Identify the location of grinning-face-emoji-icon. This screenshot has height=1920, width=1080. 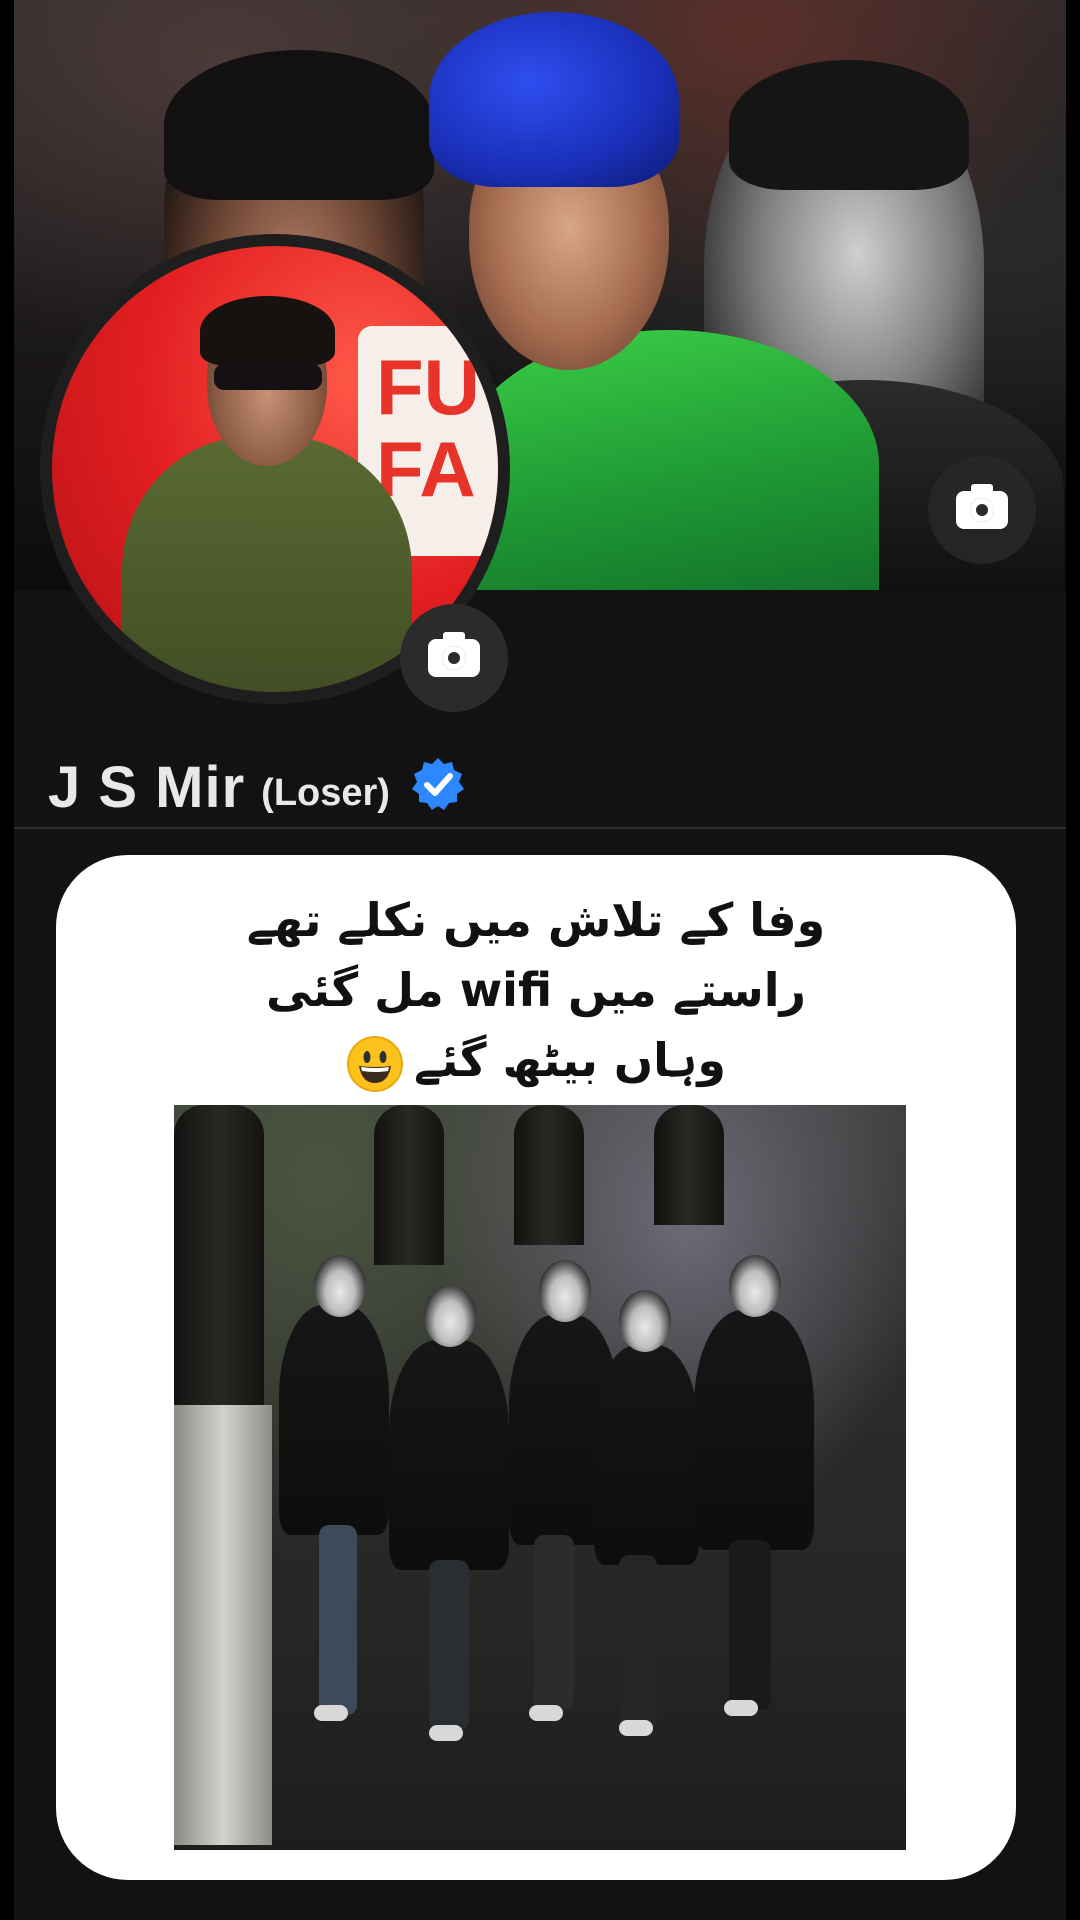
(375, 1064).